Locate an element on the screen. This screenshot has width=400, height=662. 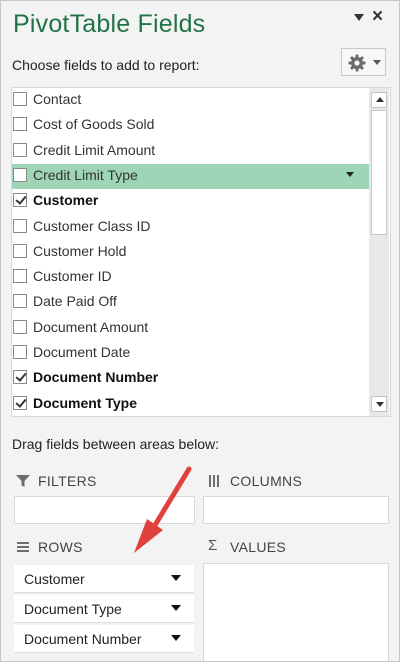
field-label: Customer is located at coordinates (66, 200).